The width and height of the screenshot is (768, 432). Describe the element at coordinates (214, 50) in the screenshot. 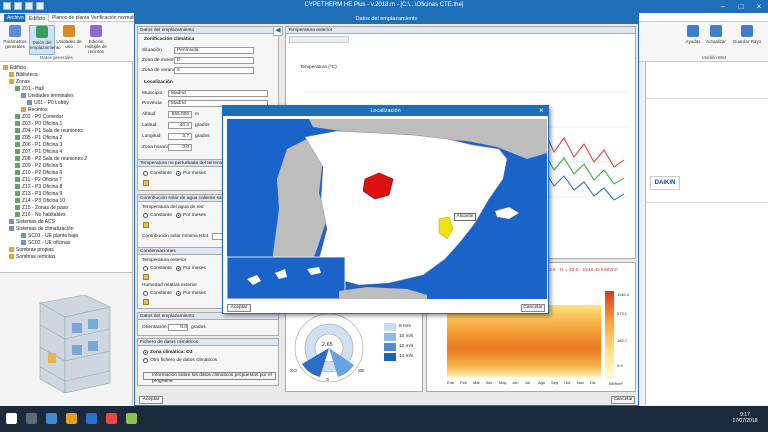

I see `situacion-select: Península` at that location.